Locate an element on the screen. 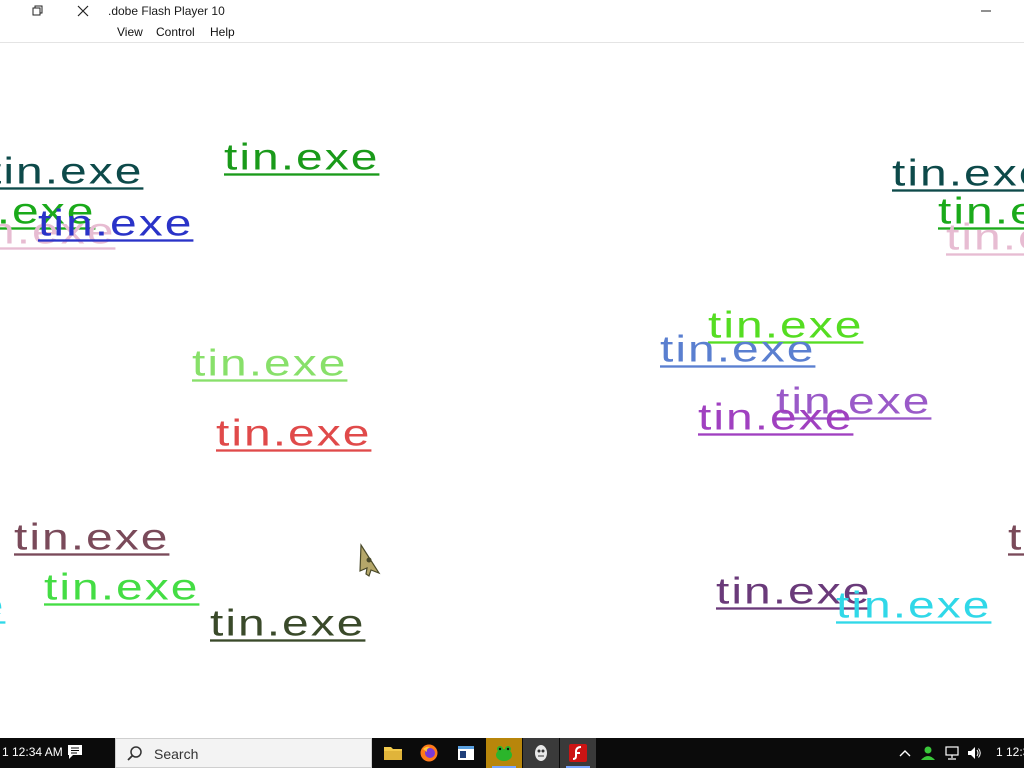 Image resolution: width=1024 pixels, height=768 pixels. taskbar-sprite-app is located at coordinates (541, 753).